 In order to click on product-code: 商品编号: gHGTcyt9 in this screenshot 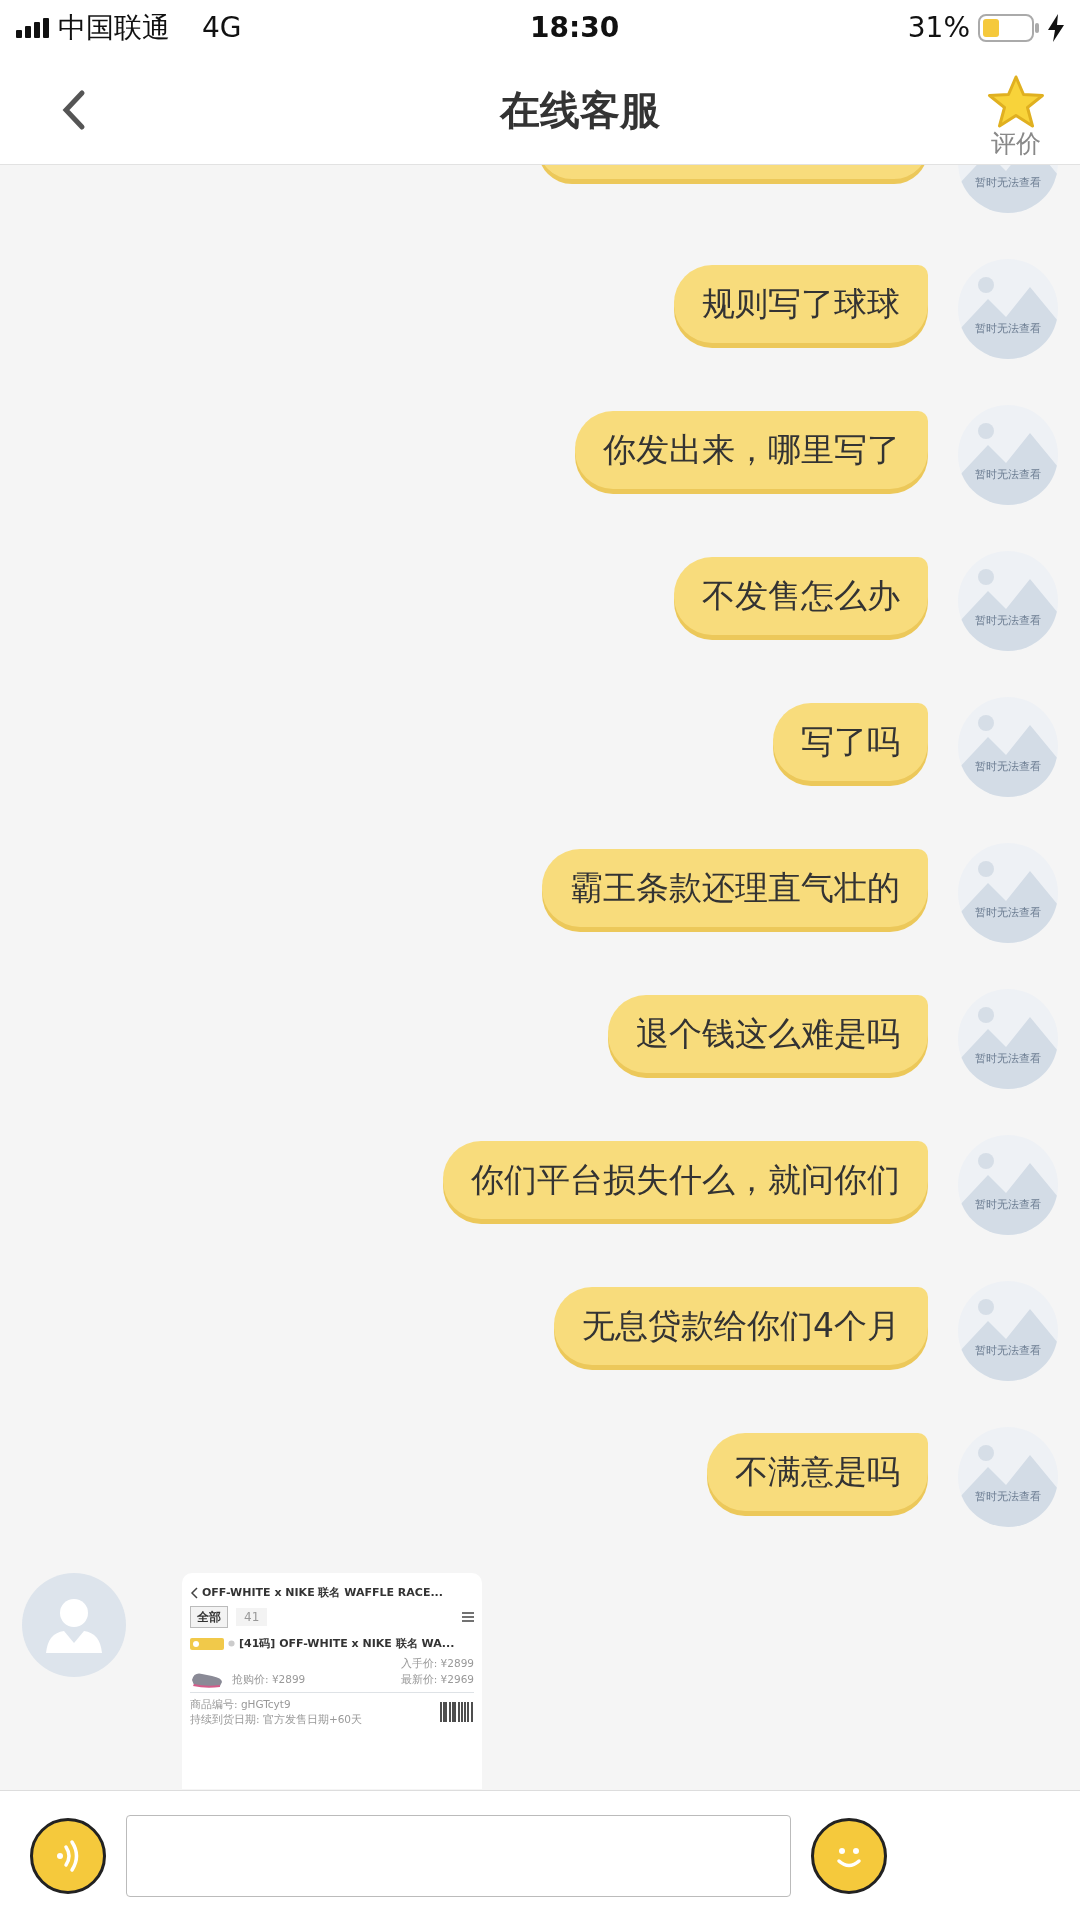, I will do `click(241, 1704)`.